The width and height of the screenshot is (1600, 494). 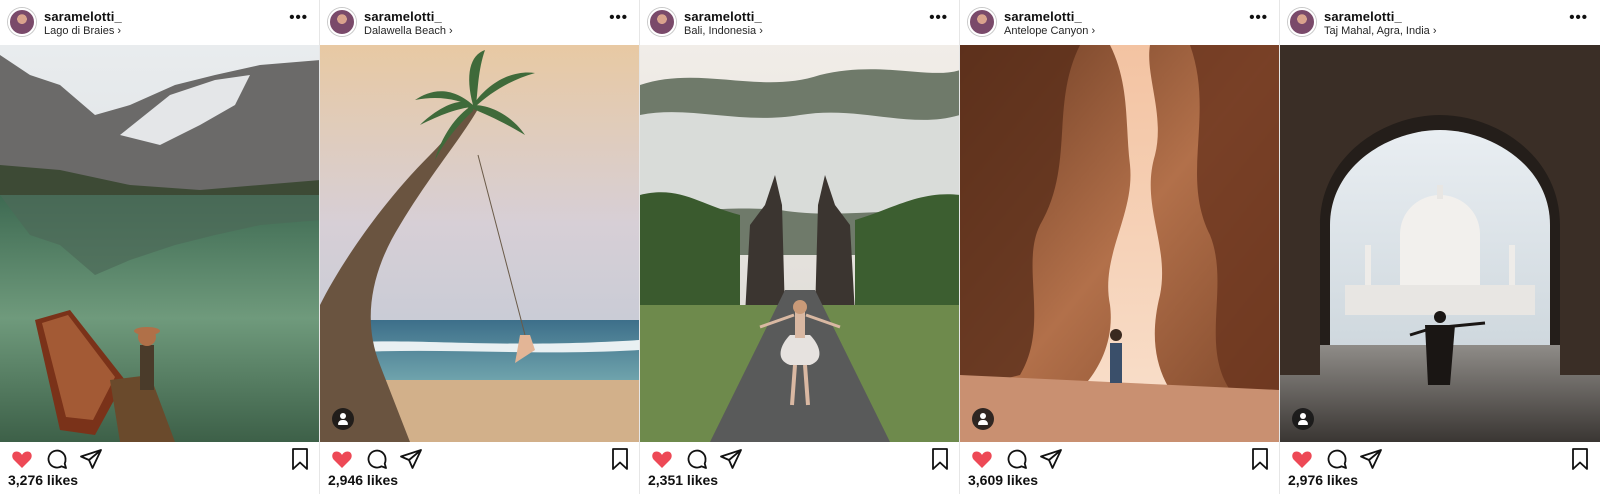 I want to click on post-header: saramelotti_ Bali, Indonesia › •••, so click(x=799, y=22).